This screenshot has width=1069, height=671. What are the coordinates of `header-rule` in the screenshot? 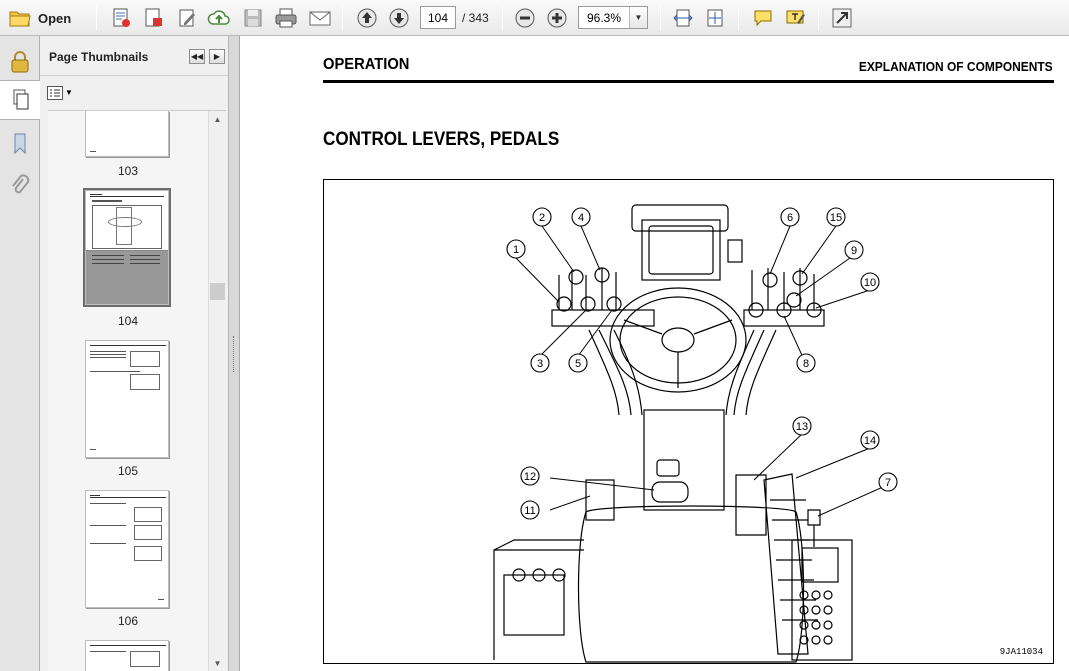 It's located at (688, 81).